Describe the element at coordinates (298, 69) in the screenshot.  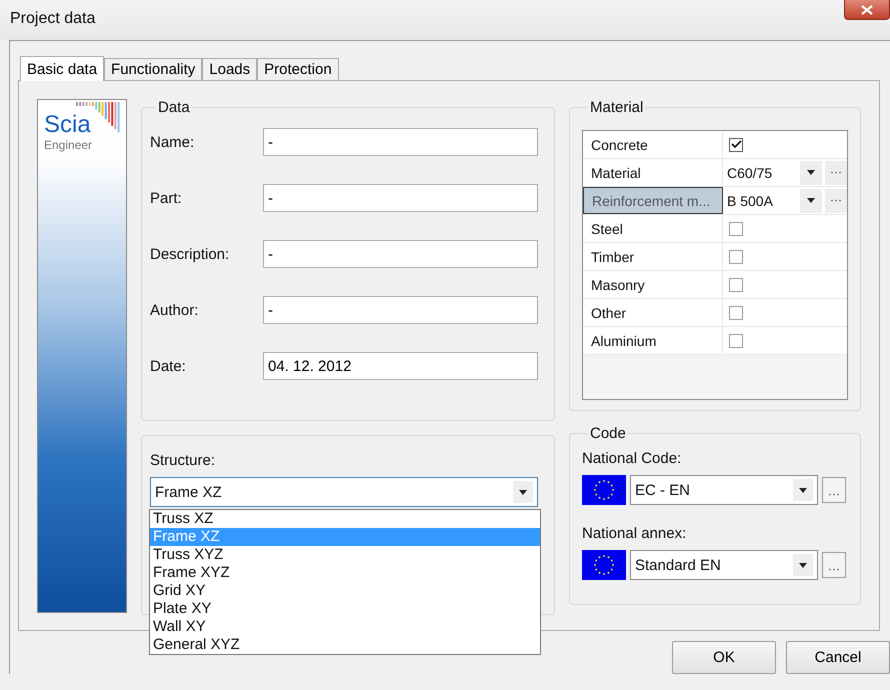
I see `tab: Protection` at that location.